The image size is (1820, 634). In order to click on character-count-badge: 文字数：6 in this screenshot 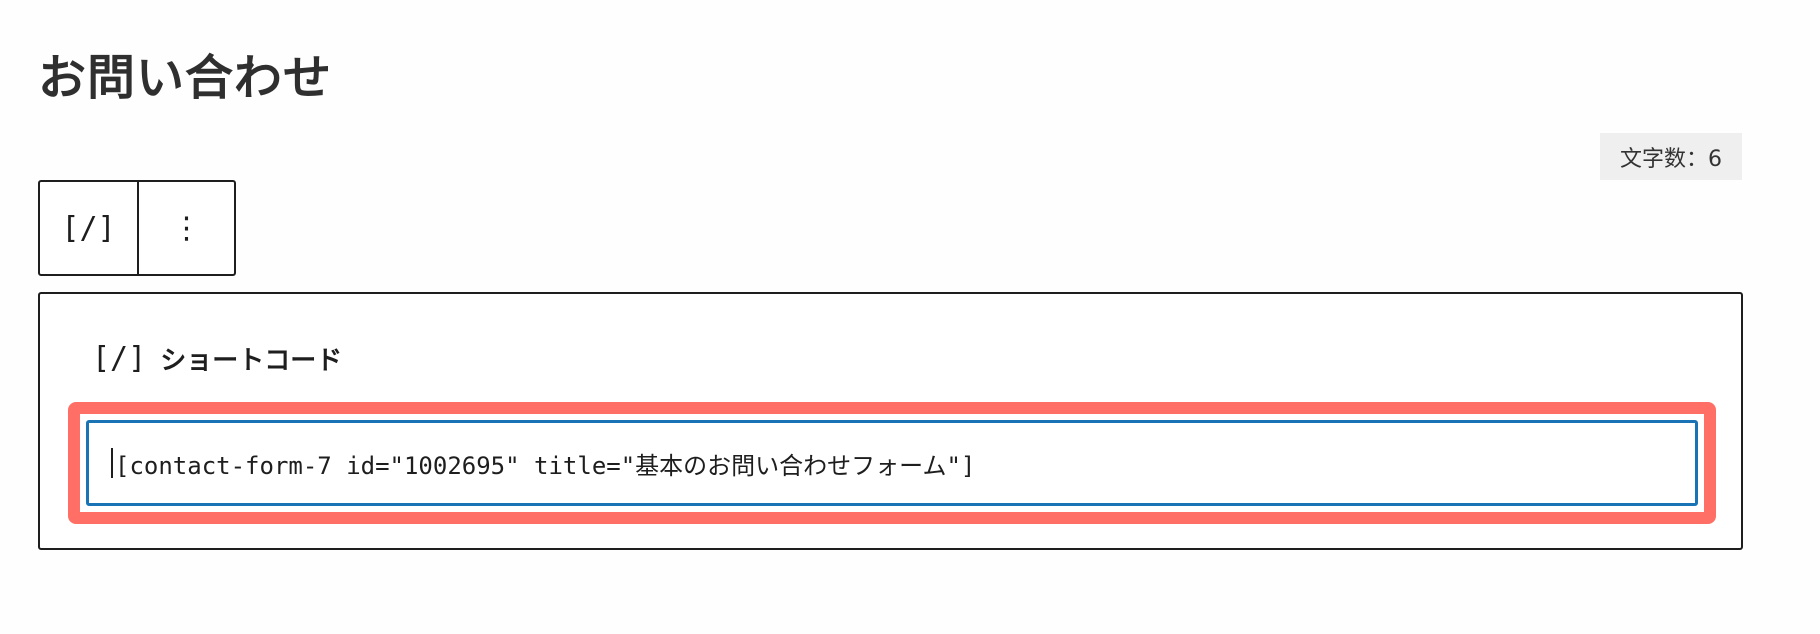, I will do `click(1671, 156)`.